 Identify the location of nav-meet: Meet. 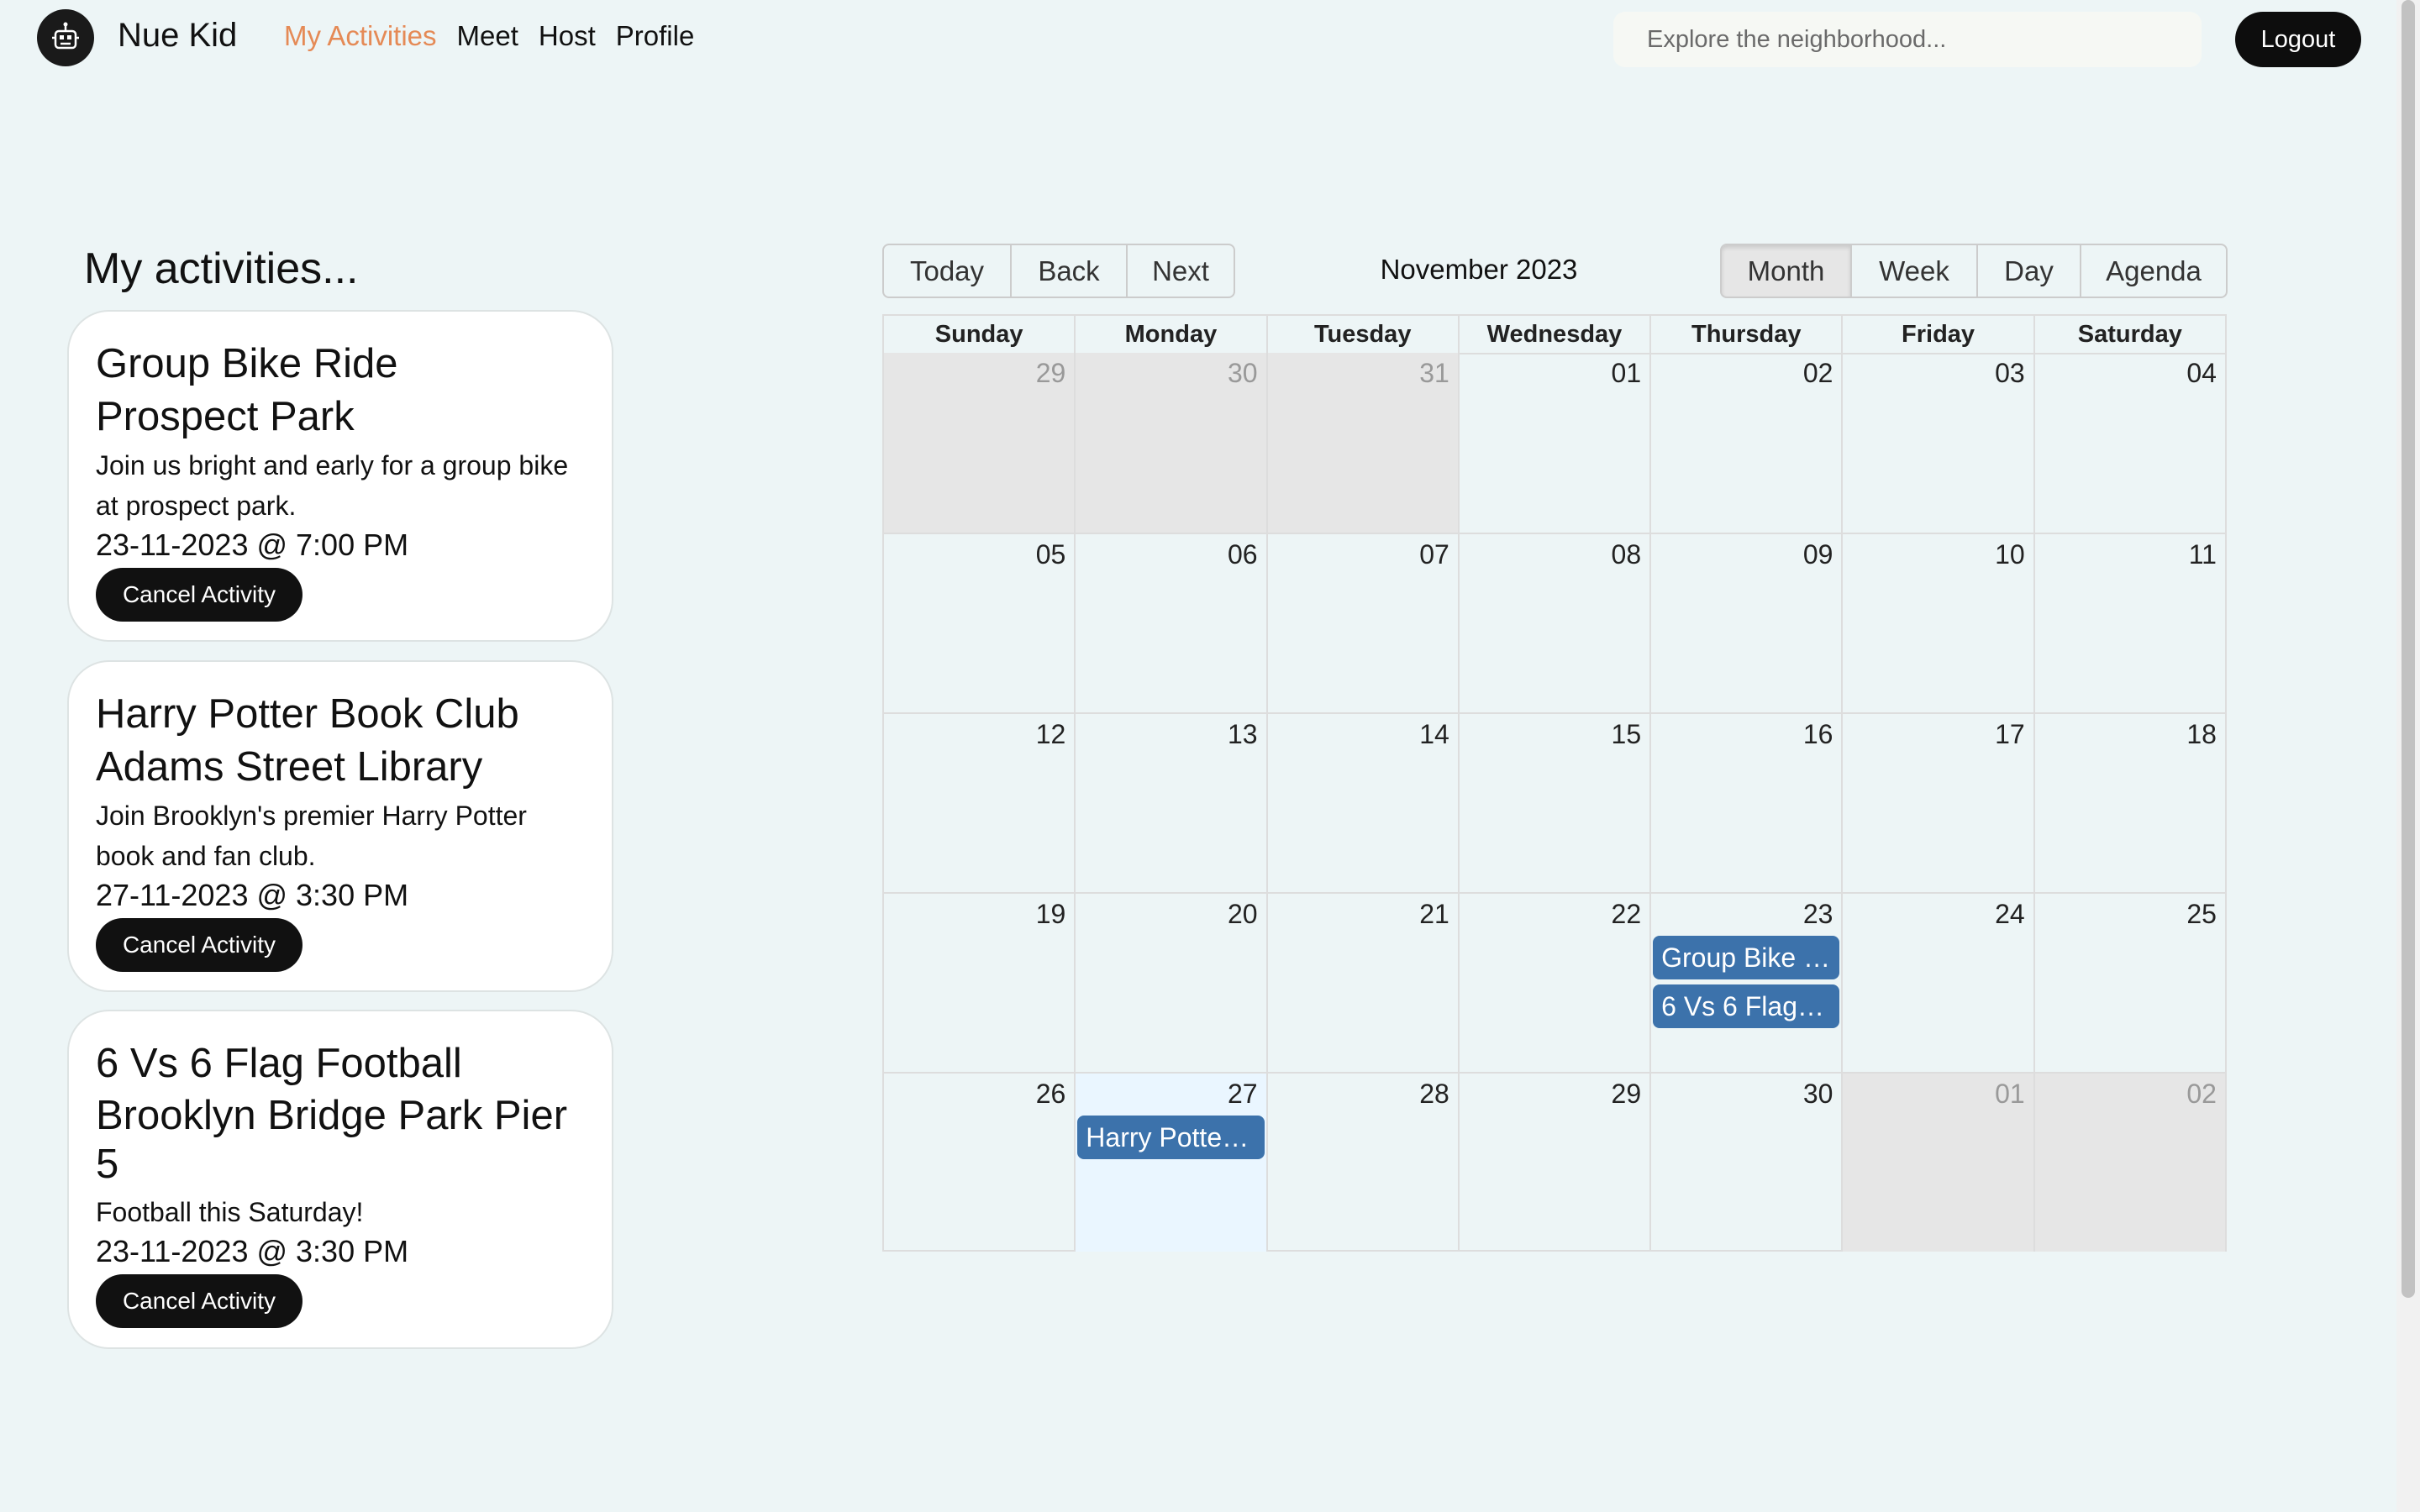
(487, 36).